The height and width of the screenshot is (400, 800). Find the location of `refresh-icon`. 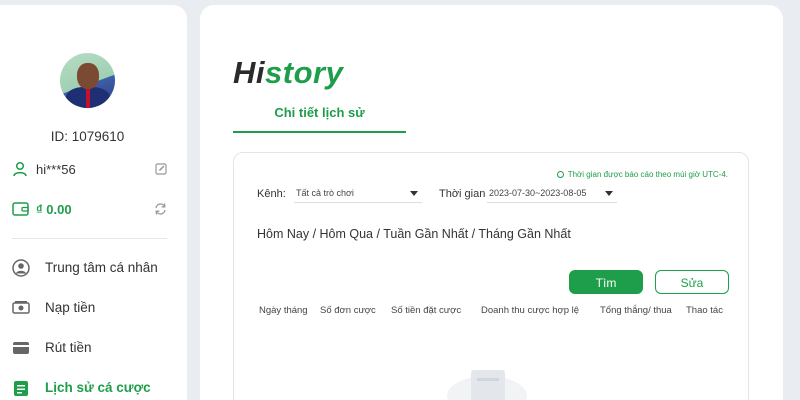

refresh-icon is located at coordinates (160, 209).